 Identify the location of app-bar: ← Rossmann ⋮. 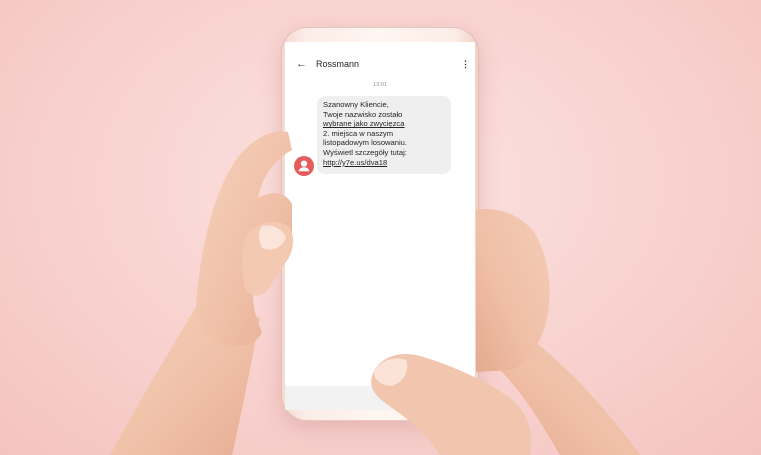
(380, 64).